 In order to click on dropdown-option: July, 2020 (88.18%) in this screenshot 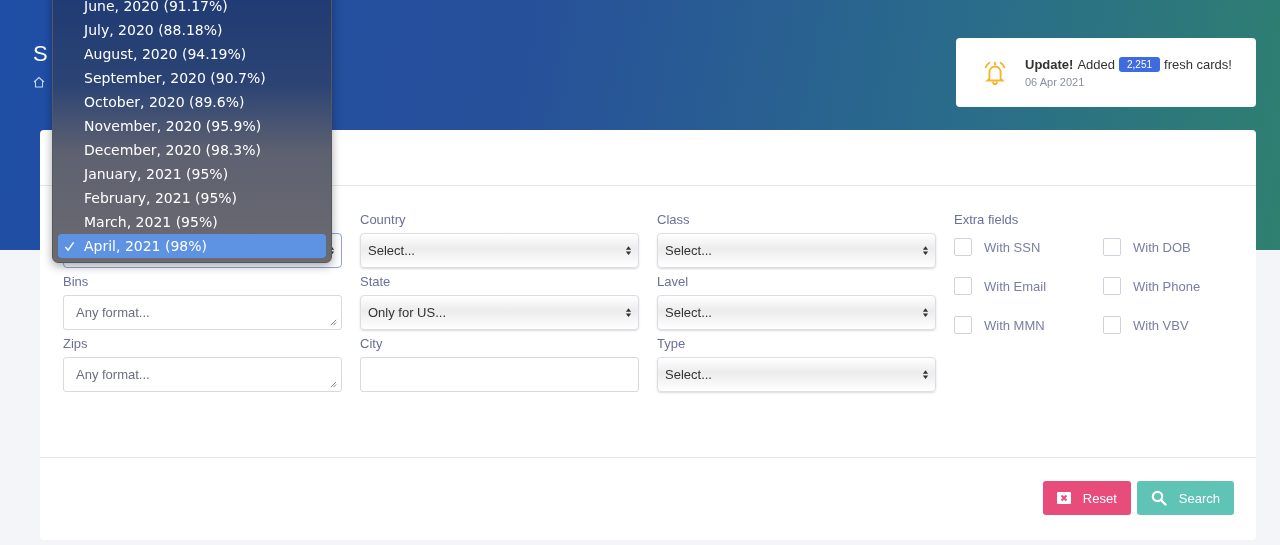, I will do `click(192, 30)`.